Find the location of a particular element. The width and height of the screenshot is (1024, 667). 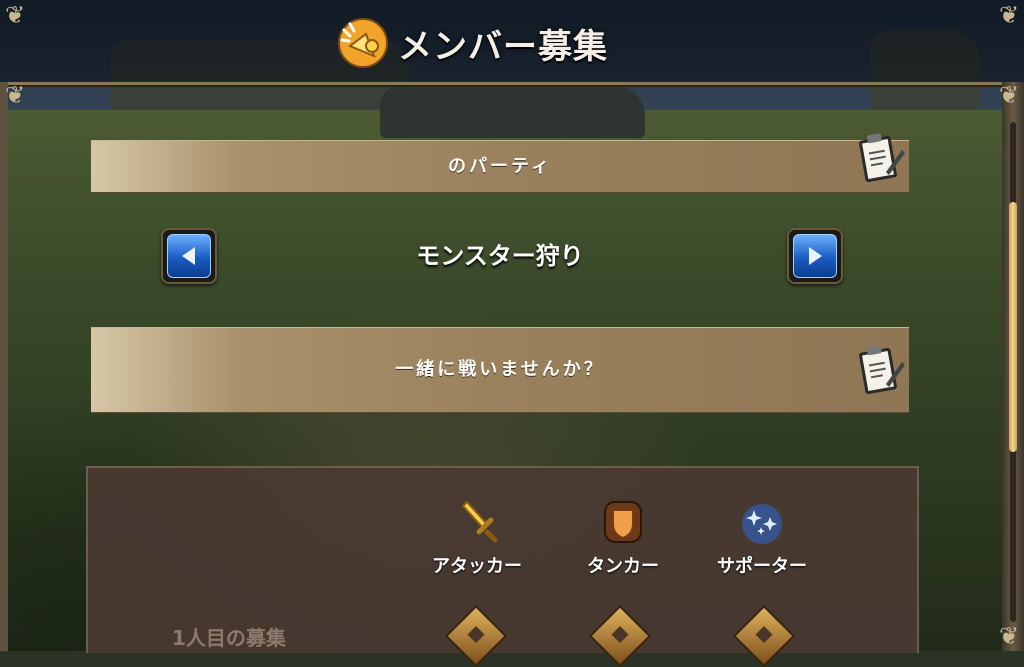

role-supporter-label: サポーター is located at coordinates (762, 566).